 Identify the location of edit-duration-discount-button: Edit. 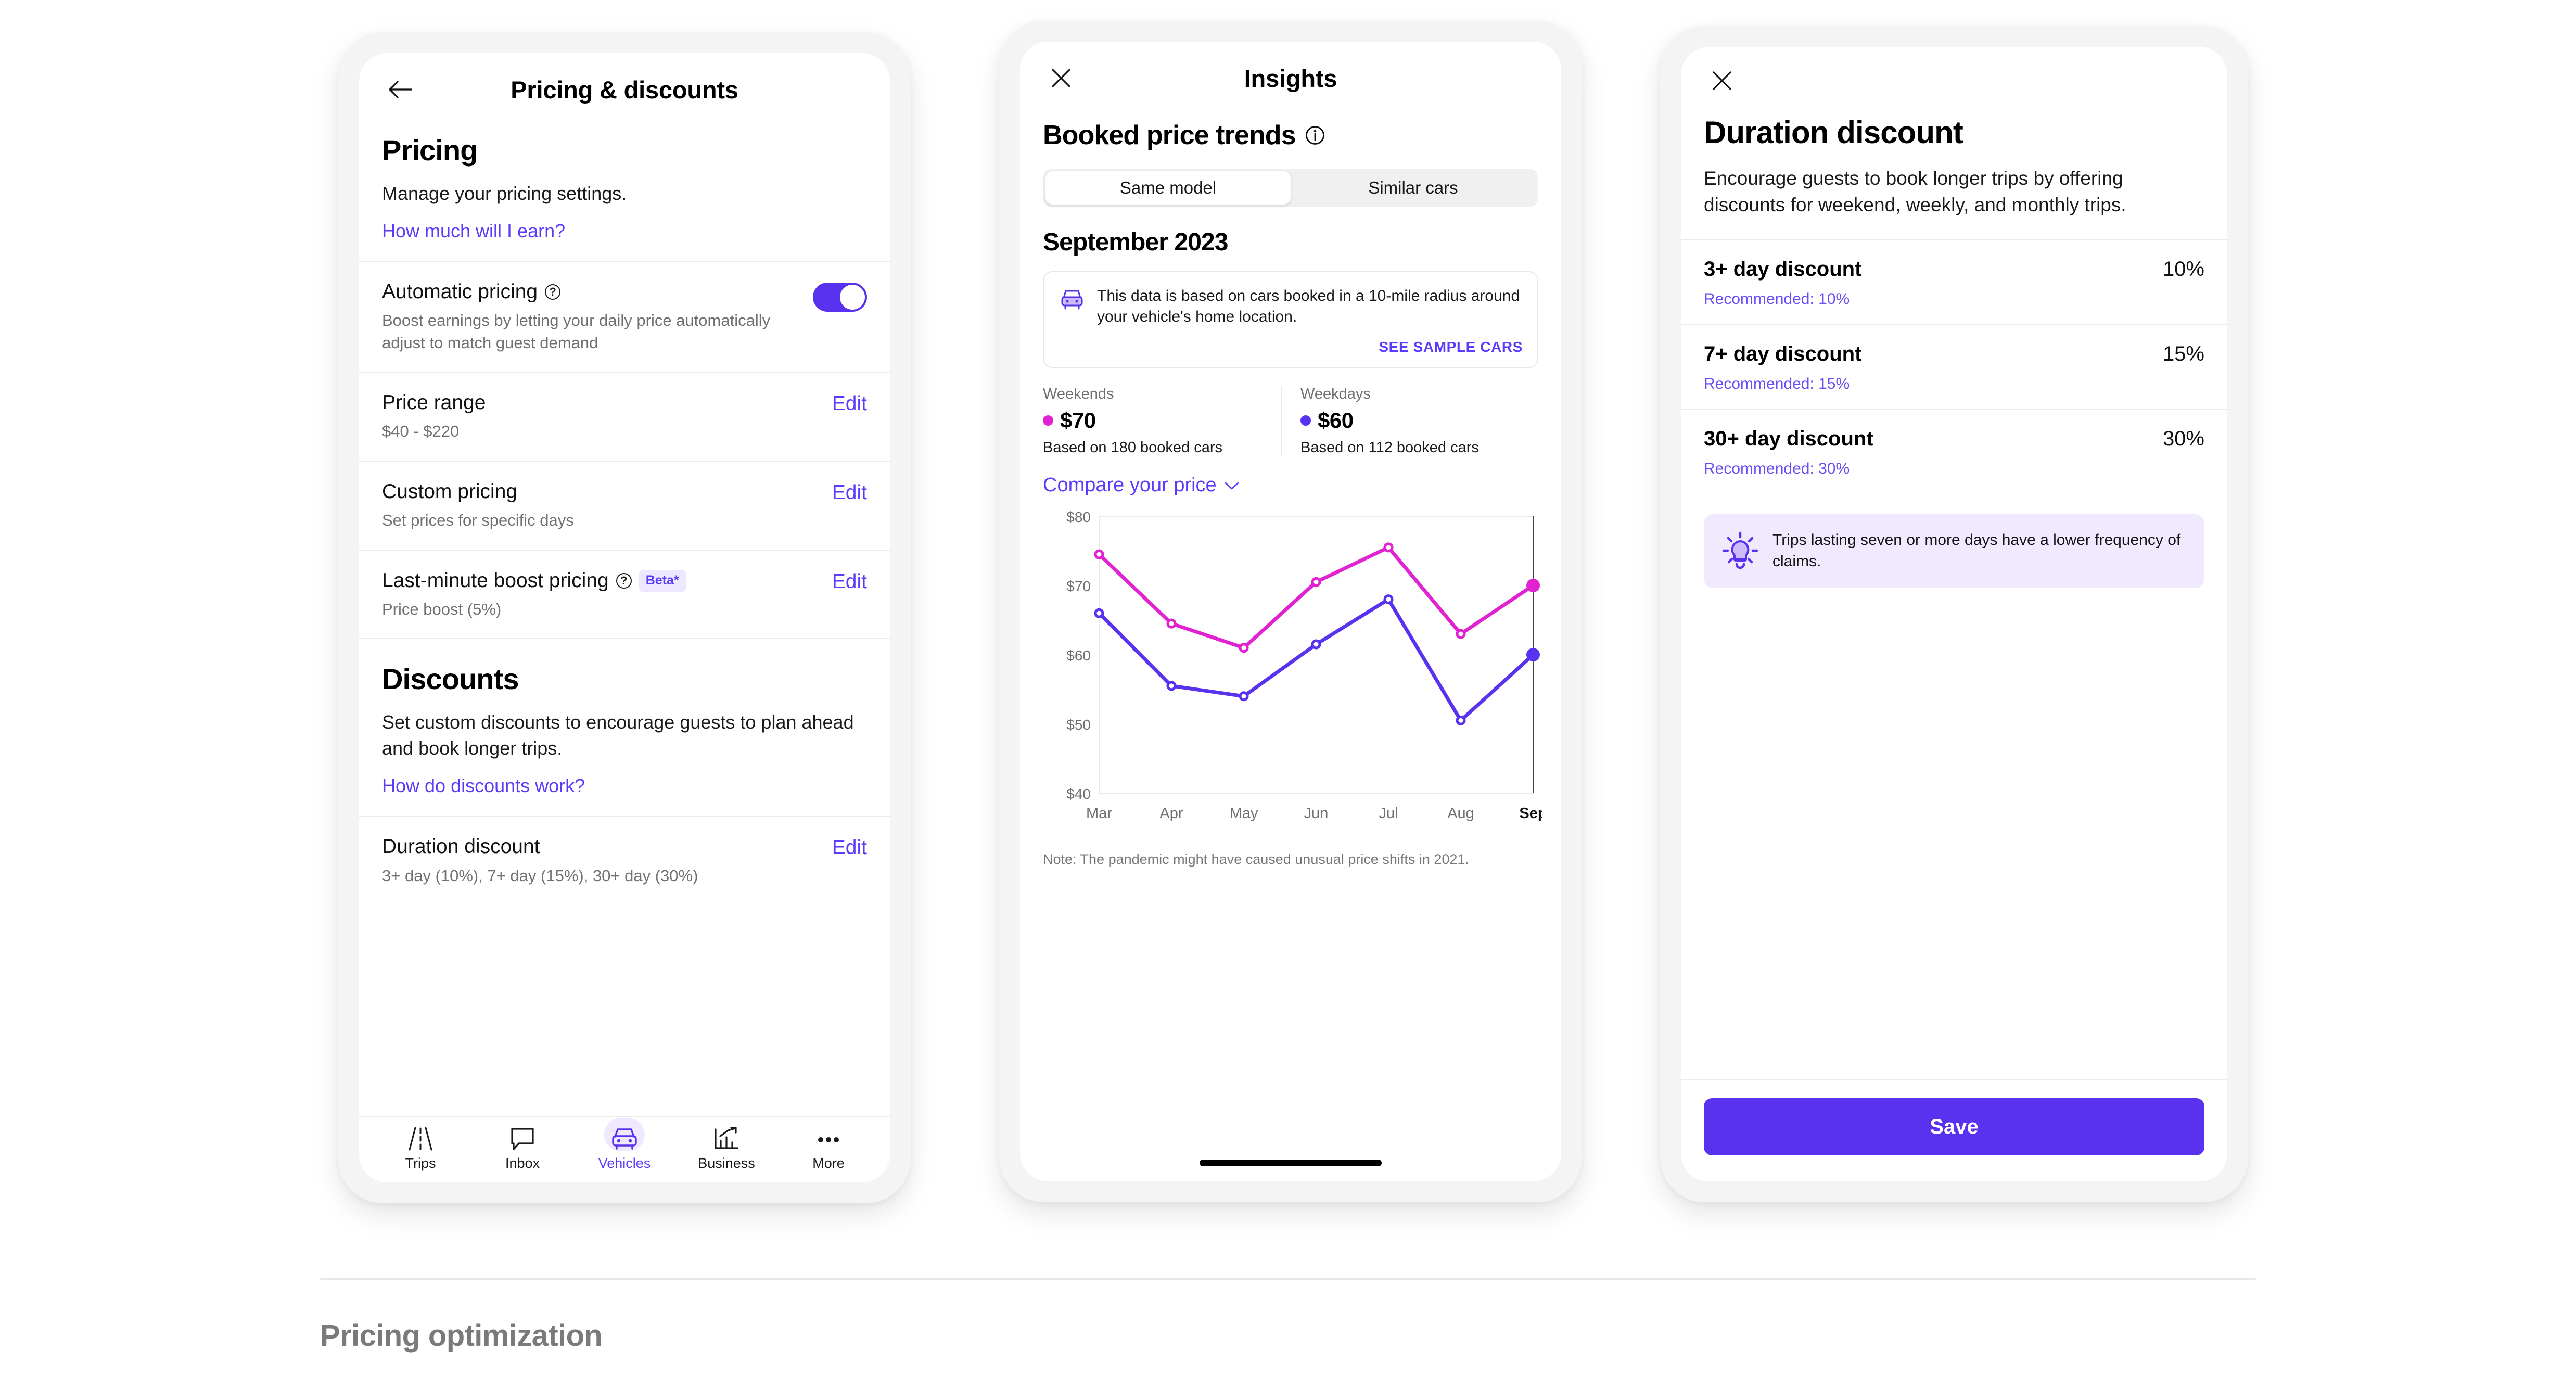
(849, 847).